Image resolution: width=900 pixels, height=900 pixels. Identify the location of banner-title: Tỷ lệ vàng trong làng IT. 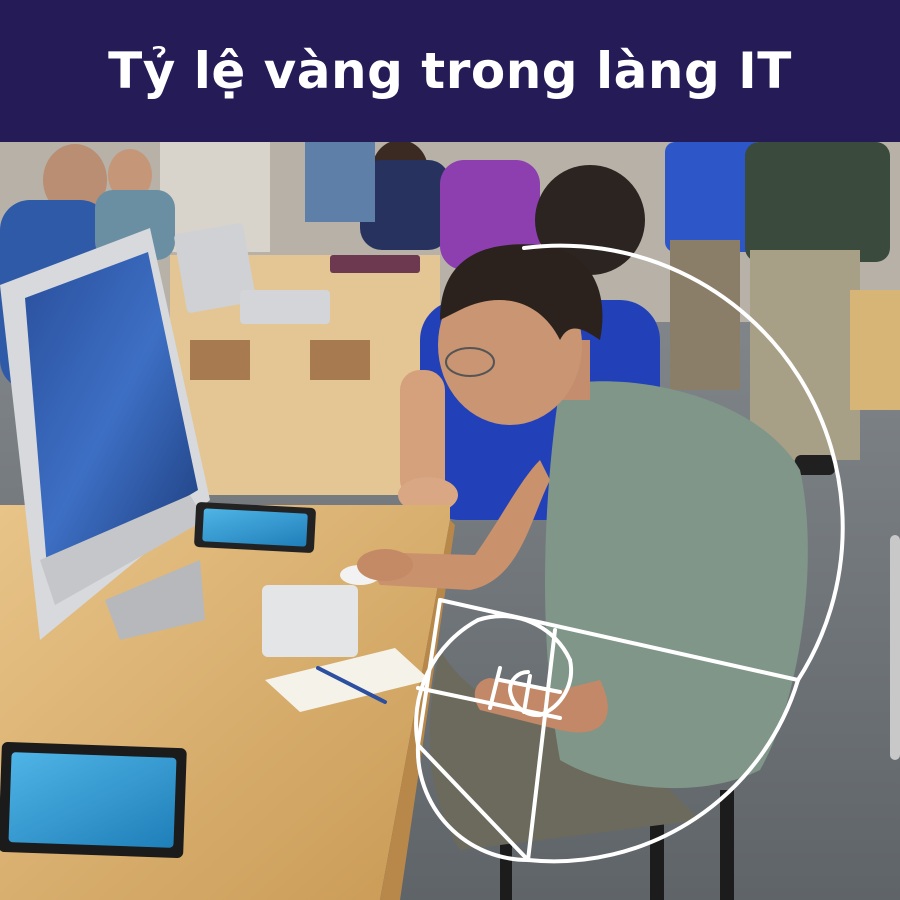
(450, 71).